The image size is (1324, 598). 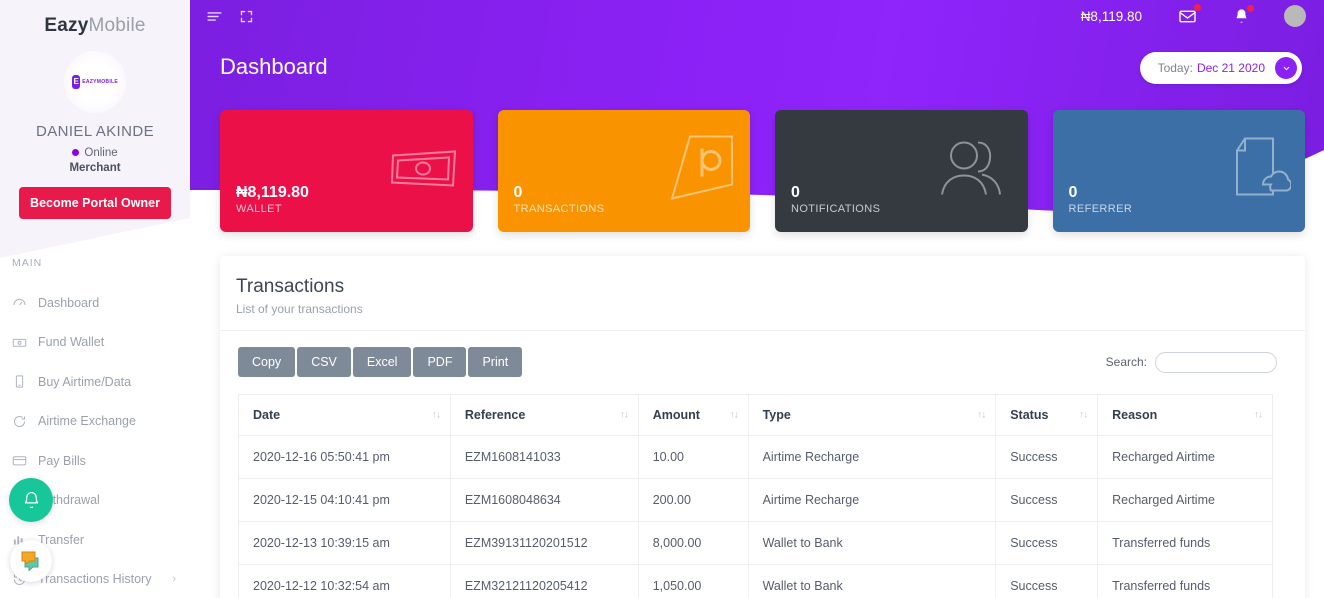 I want to click on csv-button: CSV, so click(x=324, y=362).